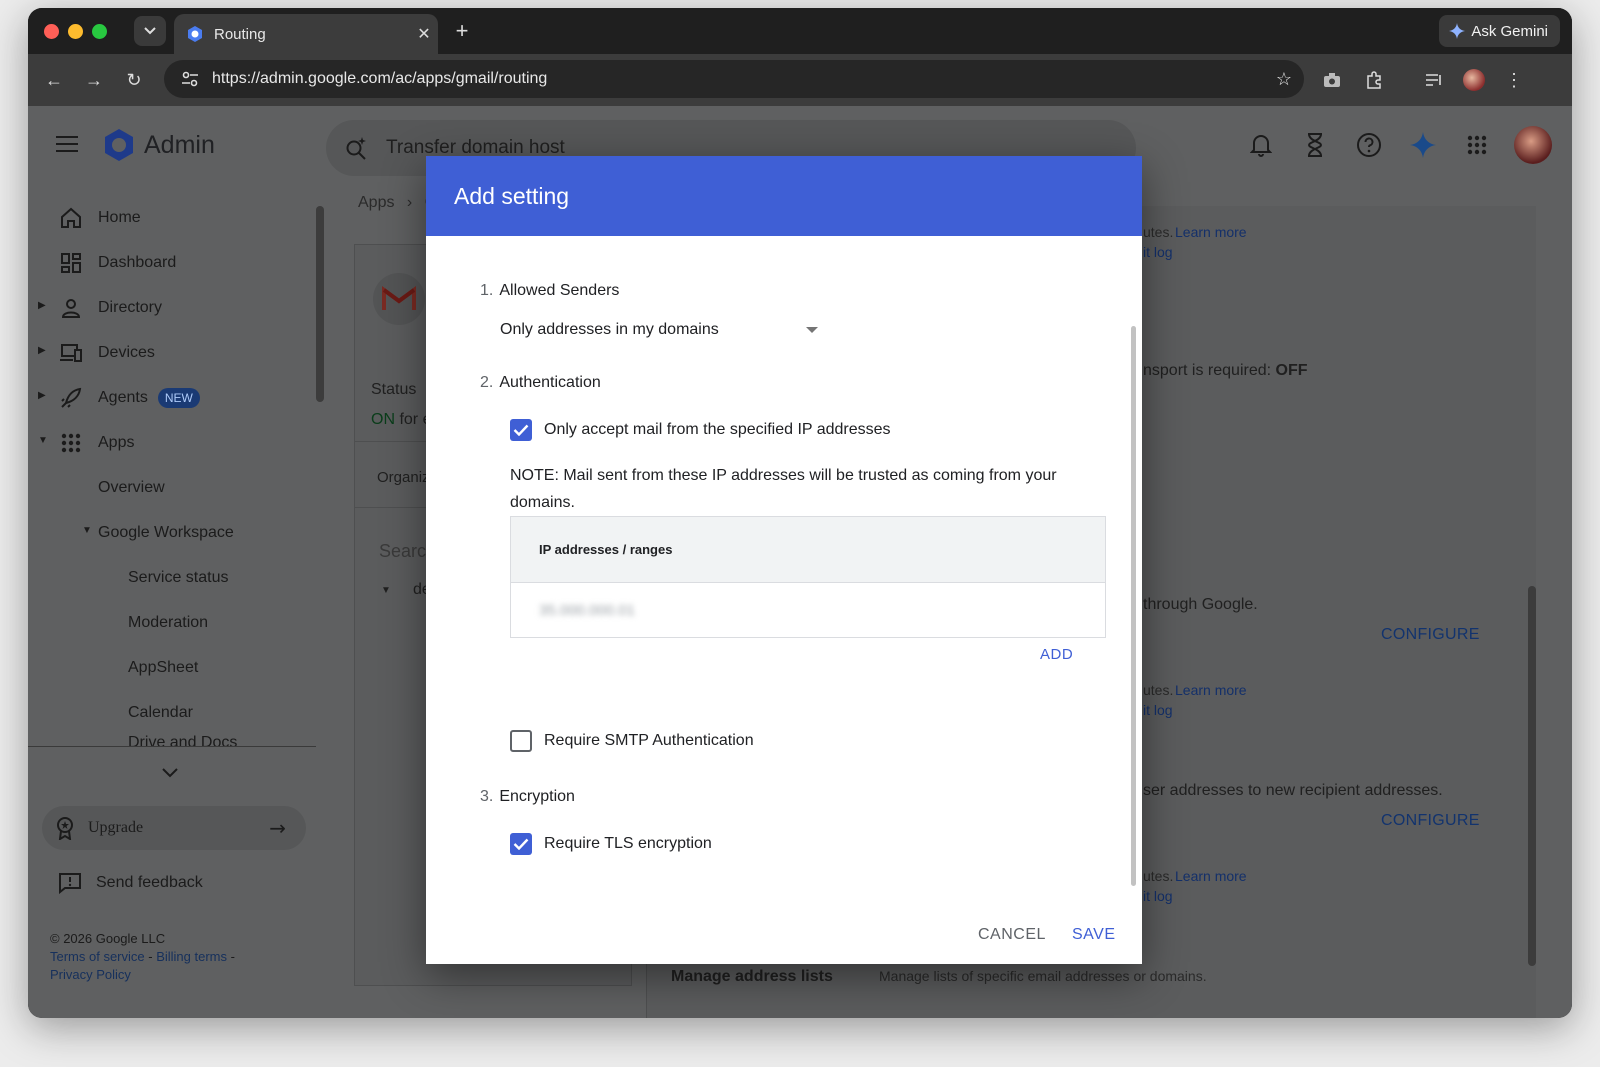  I want to click on send-feedback-button: Send feedback, so click(130, 883).